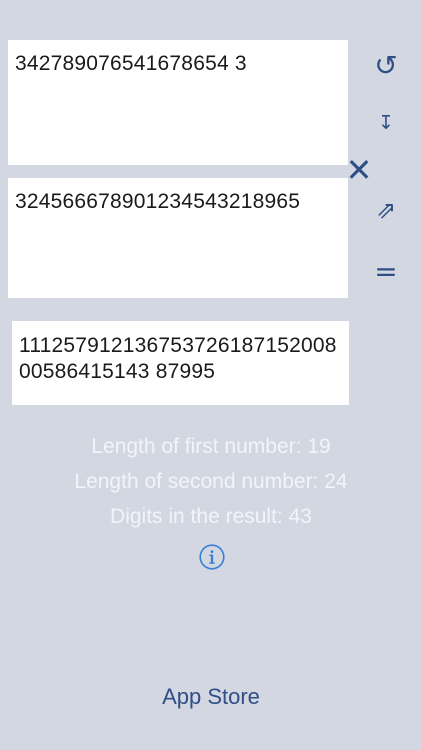 This screenshot has height=750, width=422. I want to click on multiply-icon: ✕, so click(359, 170).